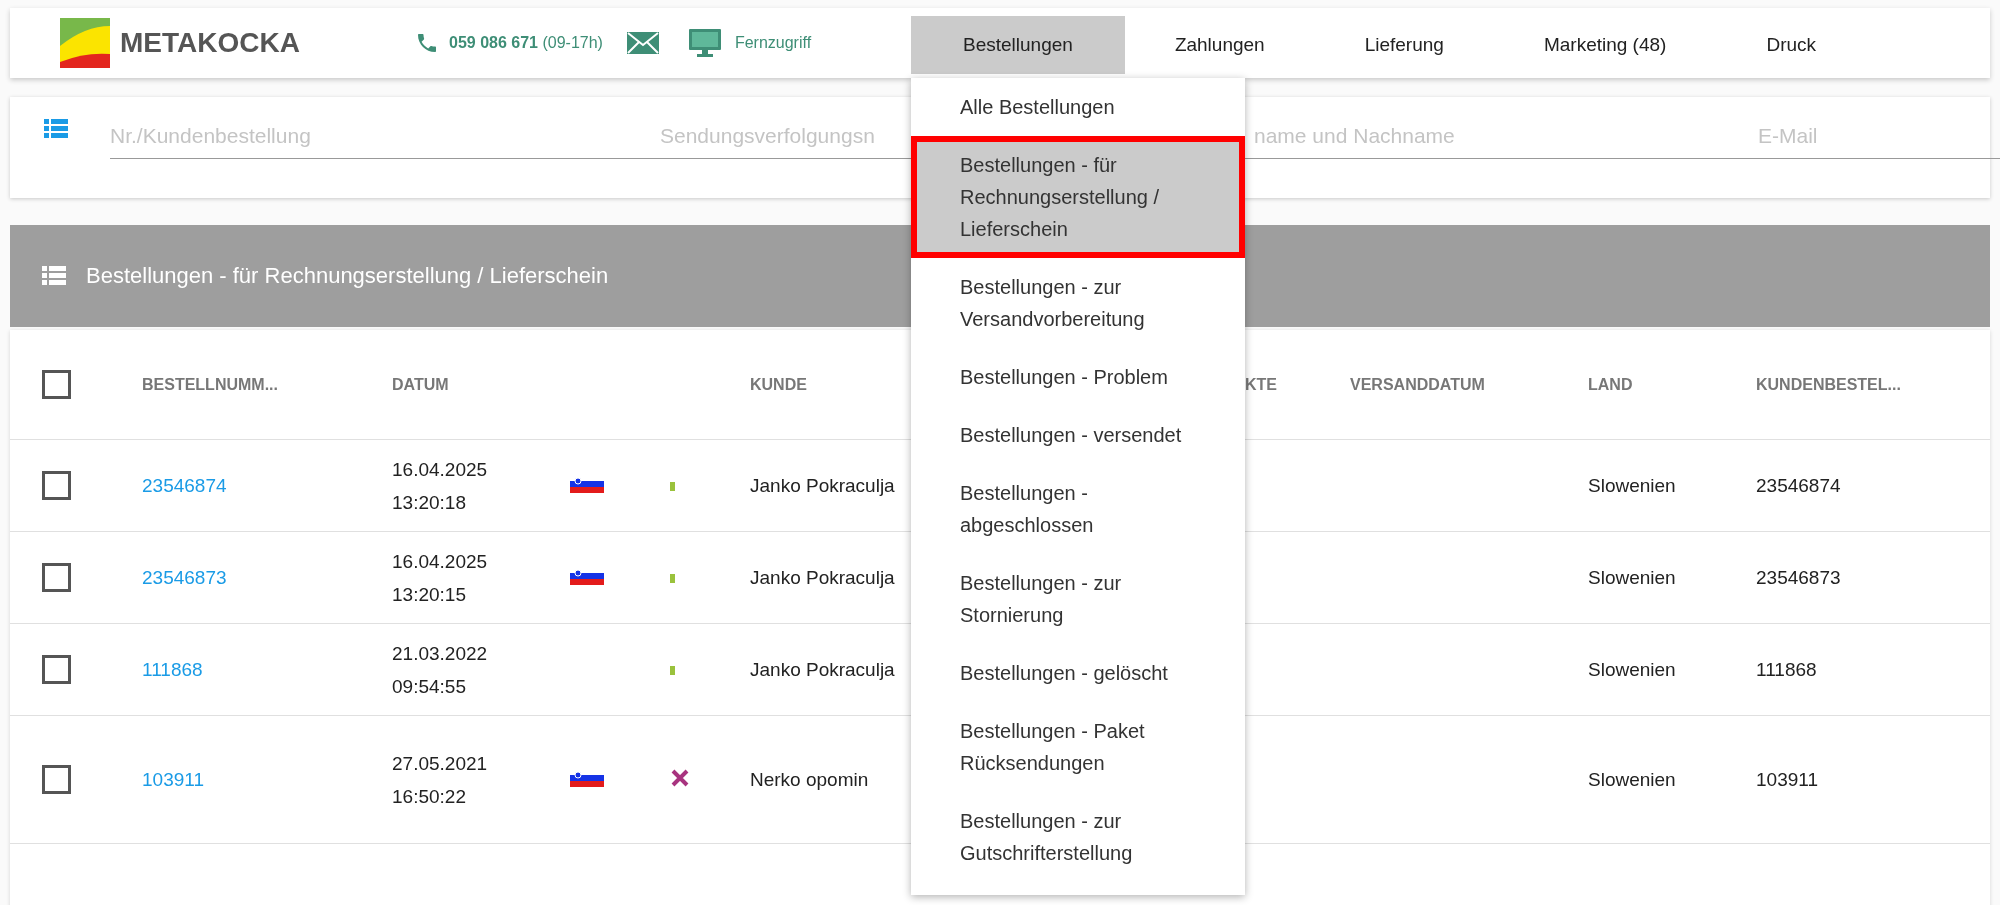 The height and width of the screenshot is (905, 2000). I want to click on customer-order-number: 111868, so click(1786, 669).